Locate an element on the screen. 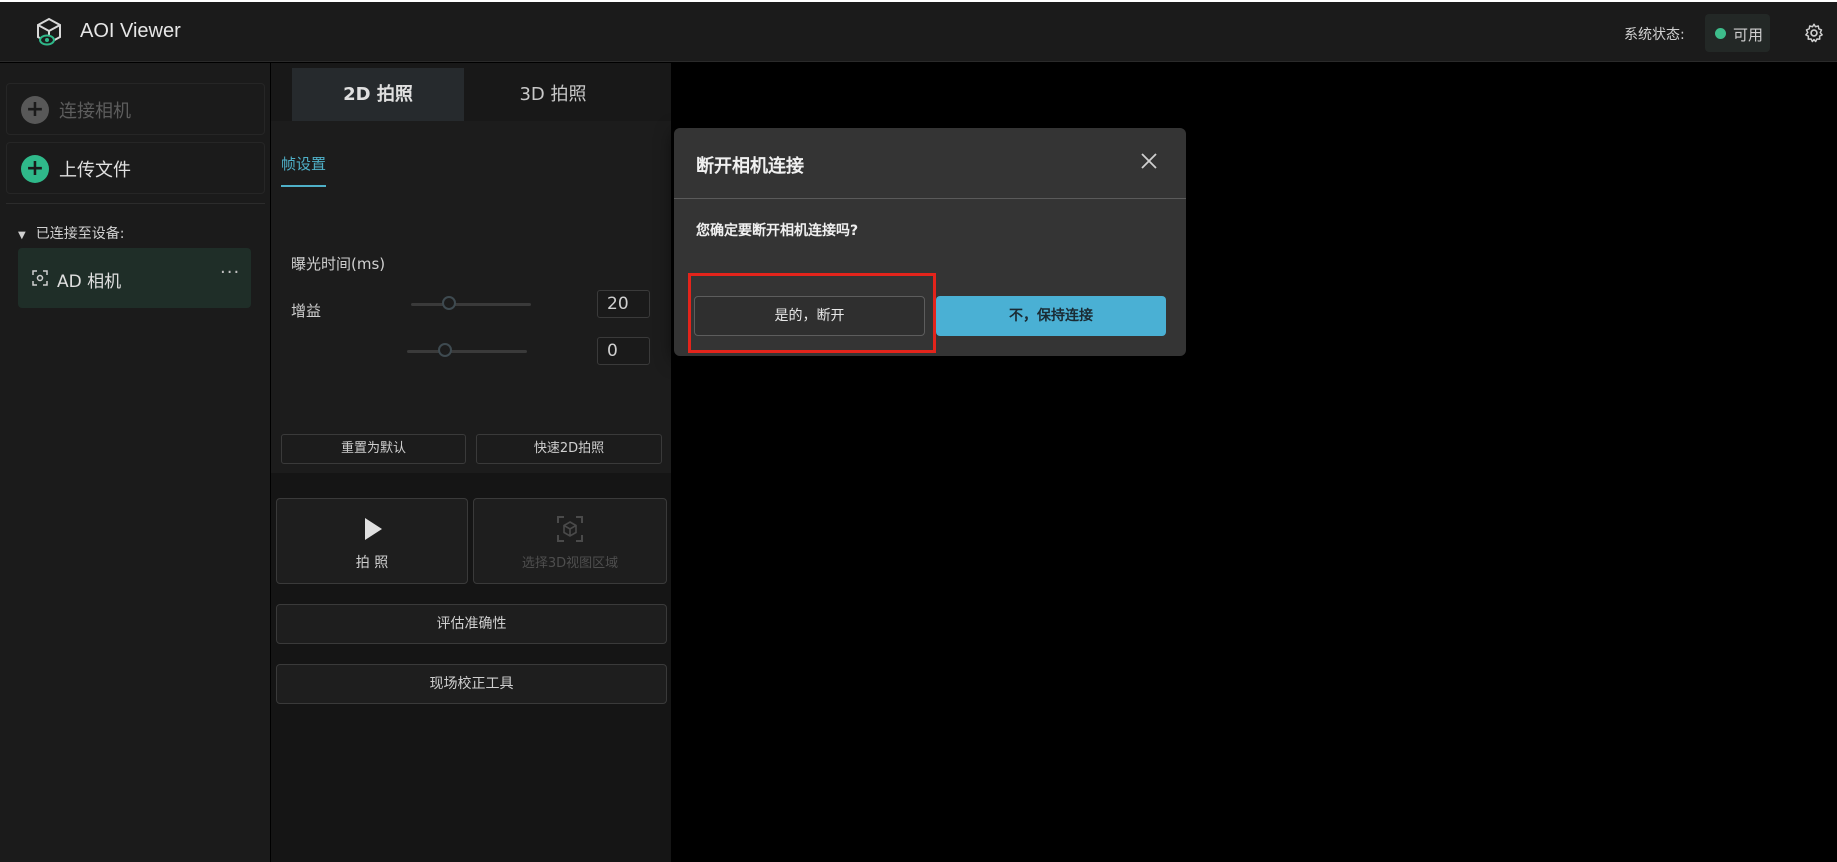  exposure-input: 20 is located at coordinates (623, 304).